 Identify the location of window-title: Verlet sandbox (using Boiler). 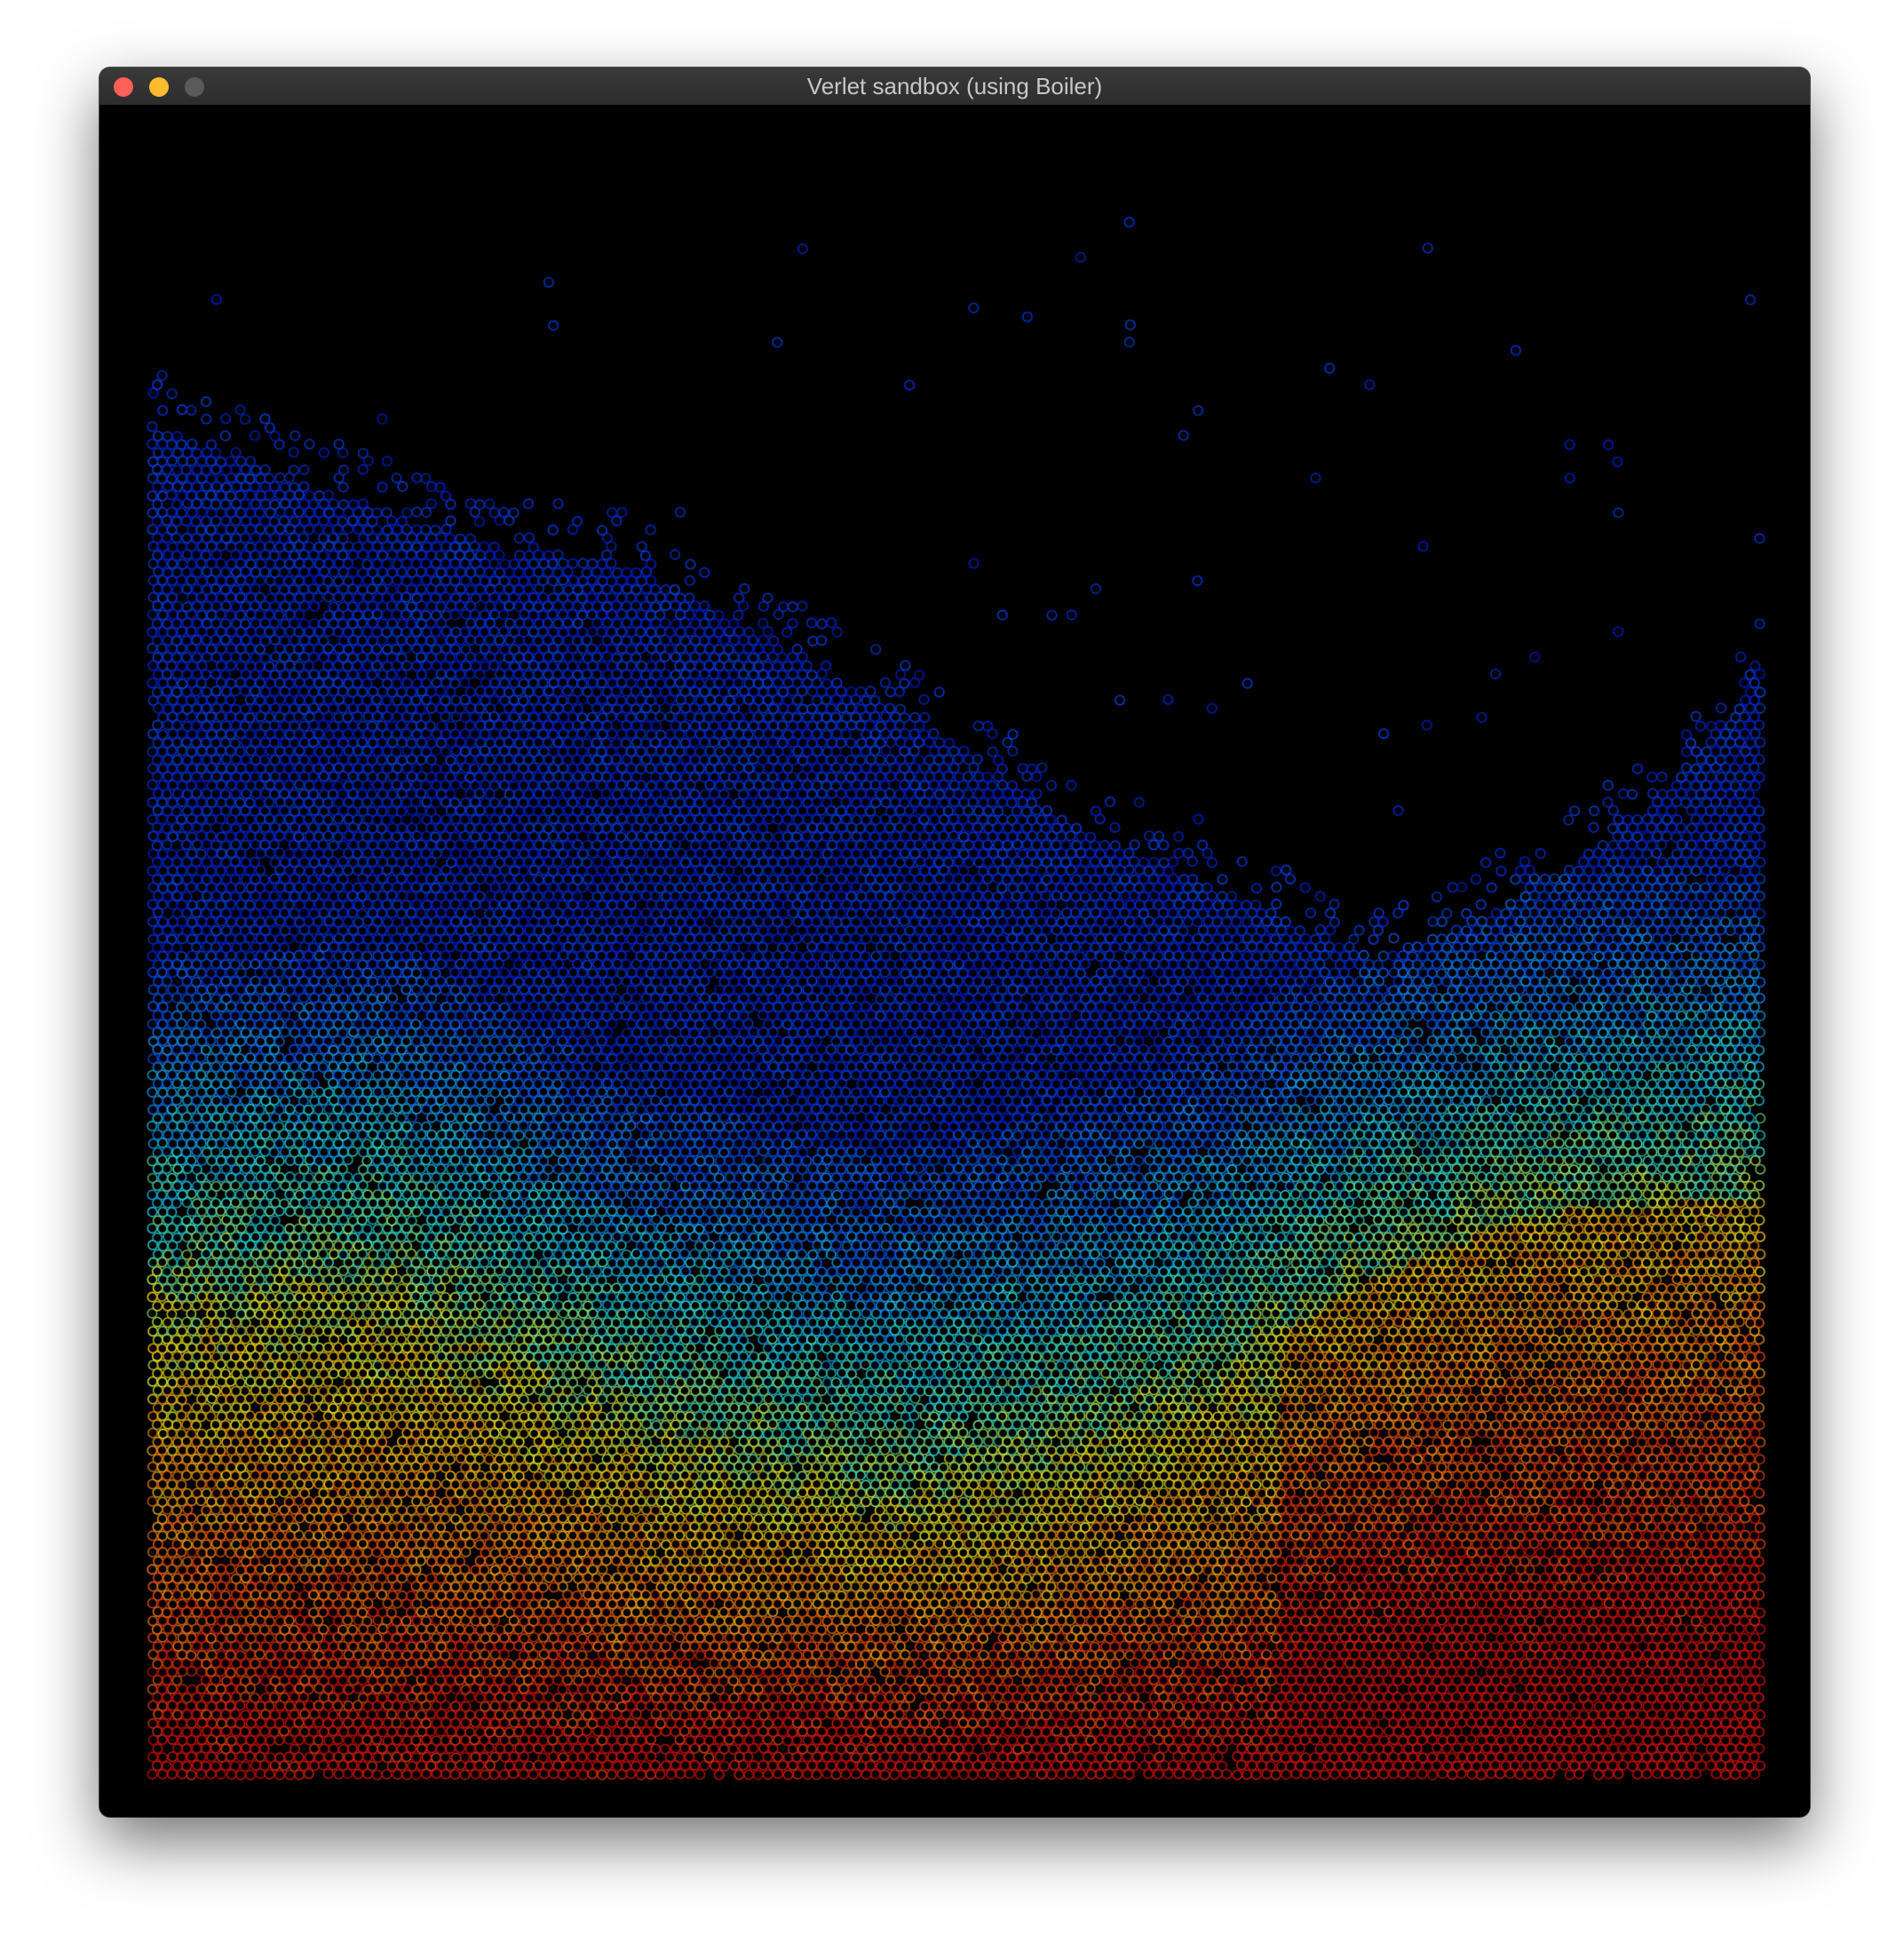
(954, 86).